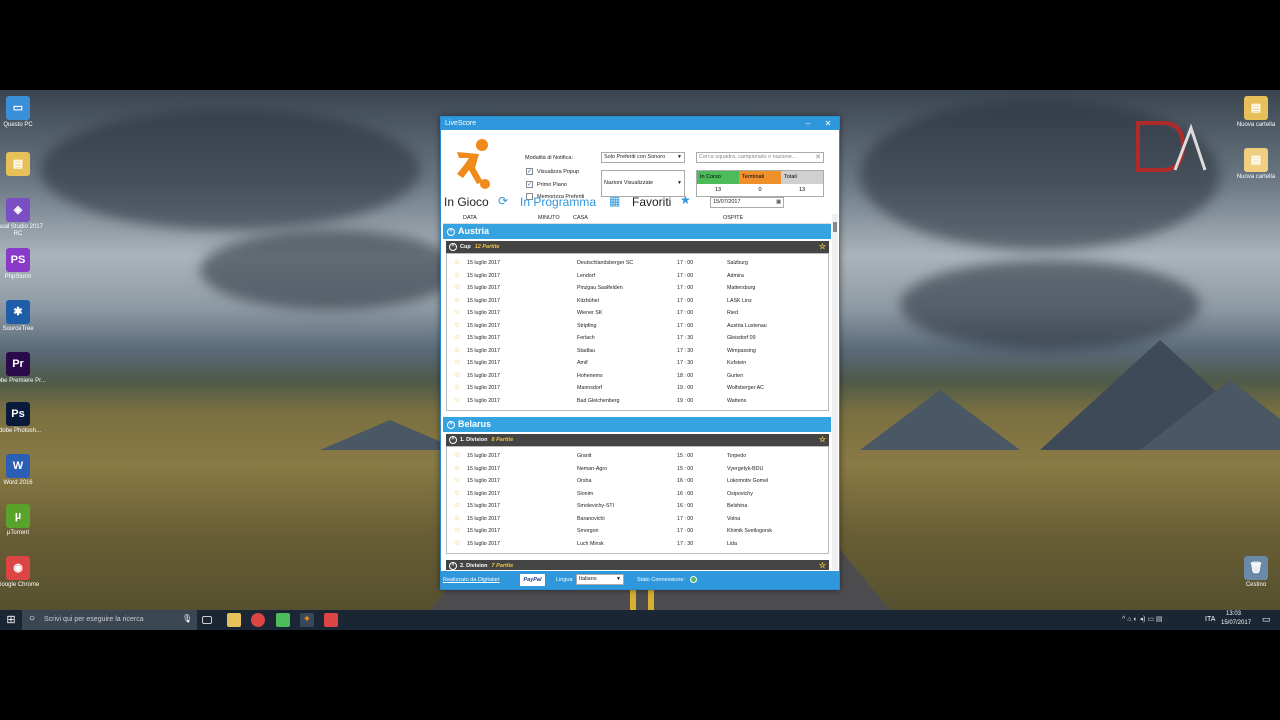 The image size is (1280, 720). What do you see at coordinates (234, 620) in the screenshot?
I see `file-explorer-icon` at bounding box center [234, 620].